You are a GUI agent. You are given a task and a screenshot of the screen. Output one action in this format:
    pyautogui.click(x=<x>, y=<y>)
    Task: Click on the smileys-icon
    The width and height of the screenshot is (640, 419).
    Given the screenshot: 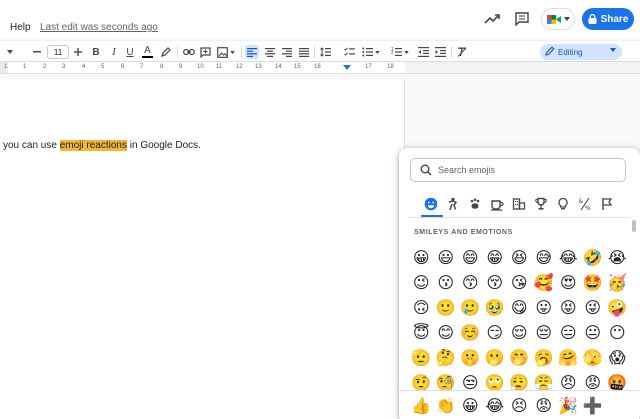 What is the action you would take?
    pyautogui.click(x=431, y=204)
    